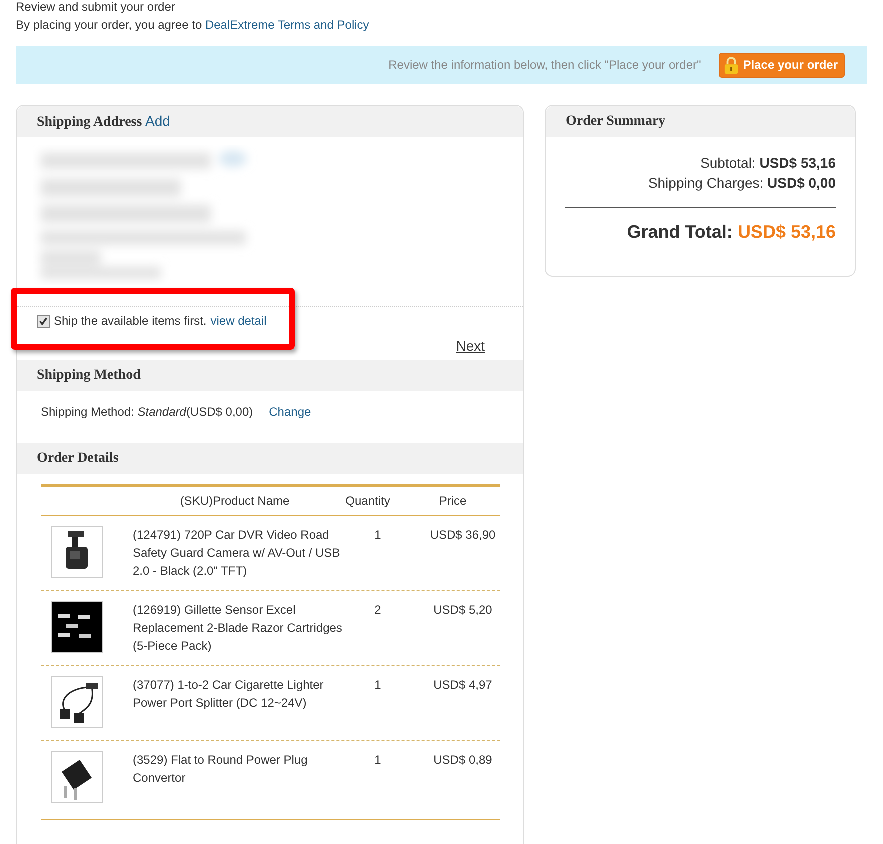 The height and width of the screenshot is (844, 883). I want to click on product-name: (124791) 720P Car DVR Video Road Safety Guard Camera w/ AV-Out / USB 2.0 - Black (2.0" TFT), so click(237, 553).